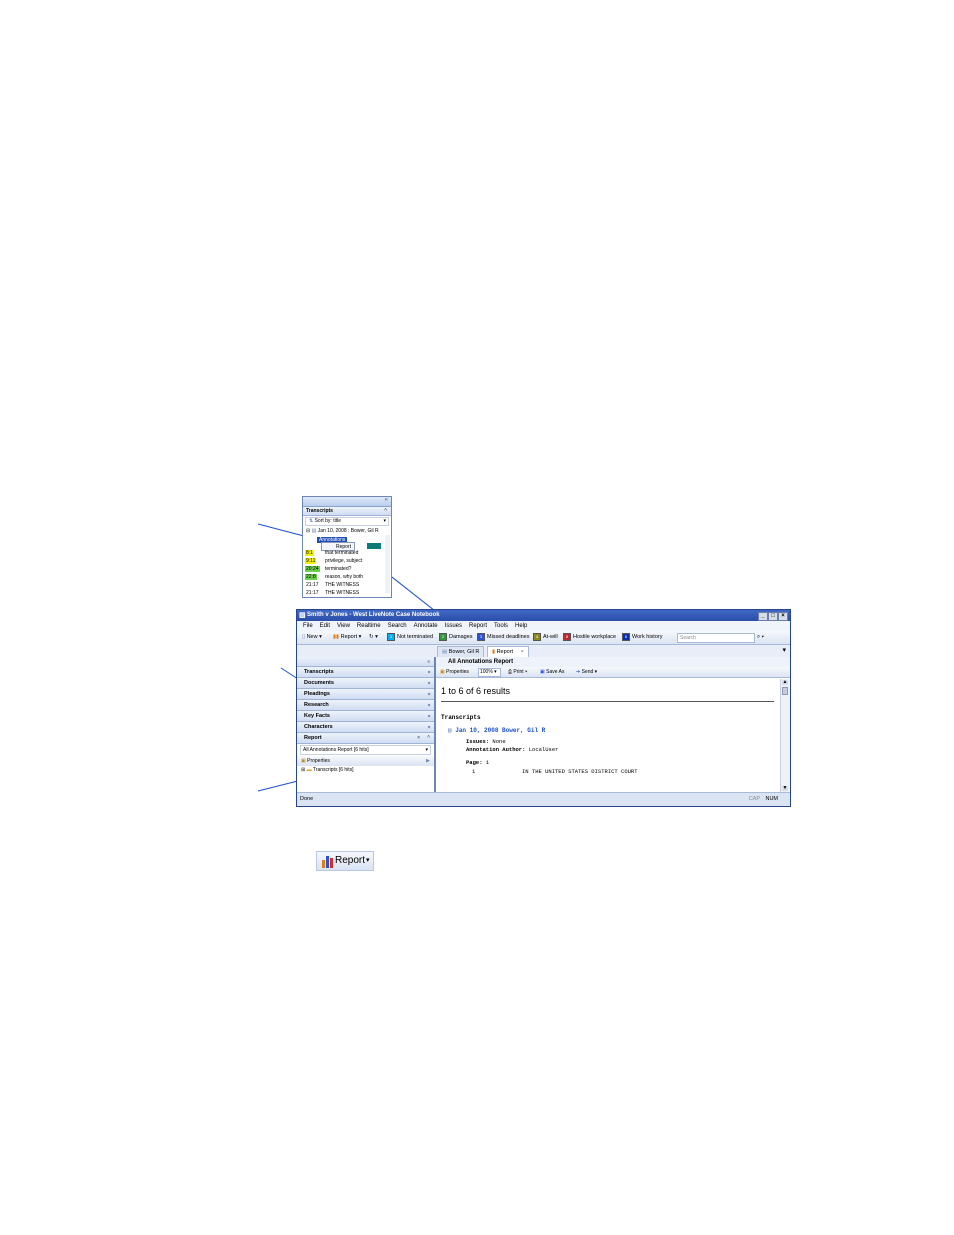 This screenshot has width=954, height=1235. Describe the element at coordinates (586, 672) in the screenshot. I see `send-button: ➔ Send ▾` at that location.